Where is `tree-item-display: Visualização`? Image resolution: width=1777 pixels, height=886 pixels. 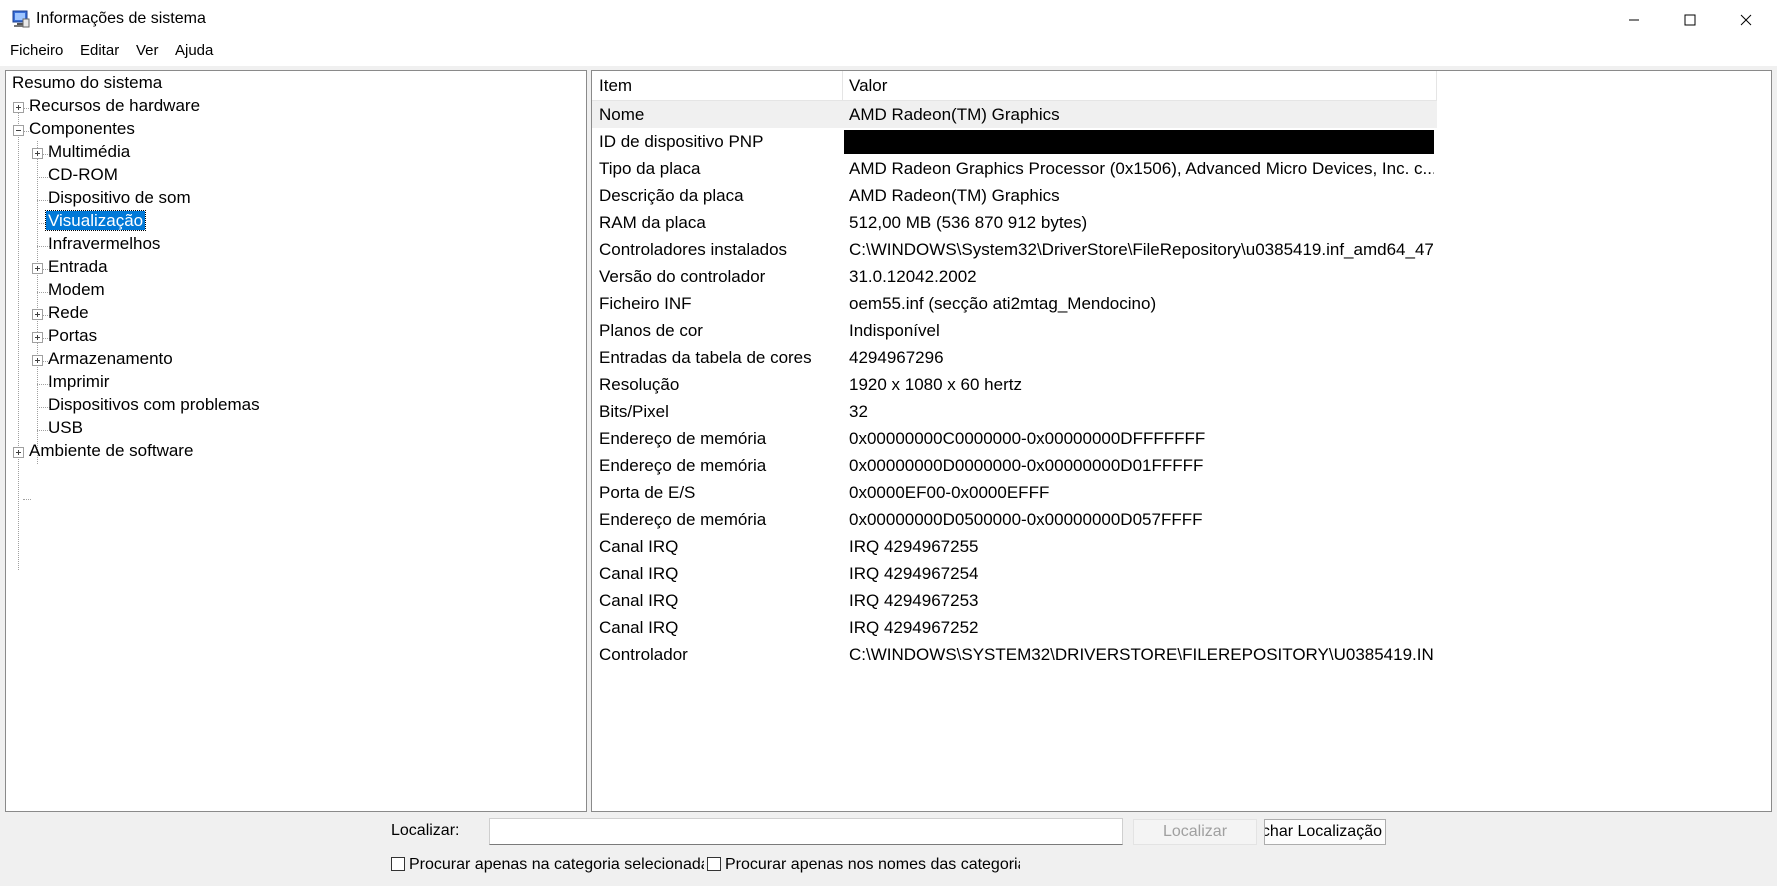
tree-item-display: Visualização is located at coordinates (95, 221).